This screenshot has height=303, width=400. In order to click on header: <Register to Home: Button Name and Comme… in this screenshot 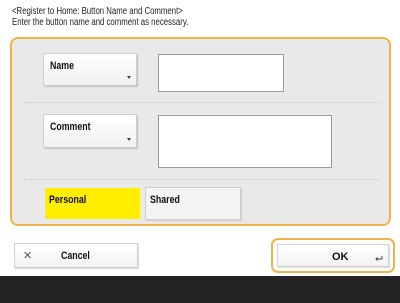, I will do `click(100, 17)`.